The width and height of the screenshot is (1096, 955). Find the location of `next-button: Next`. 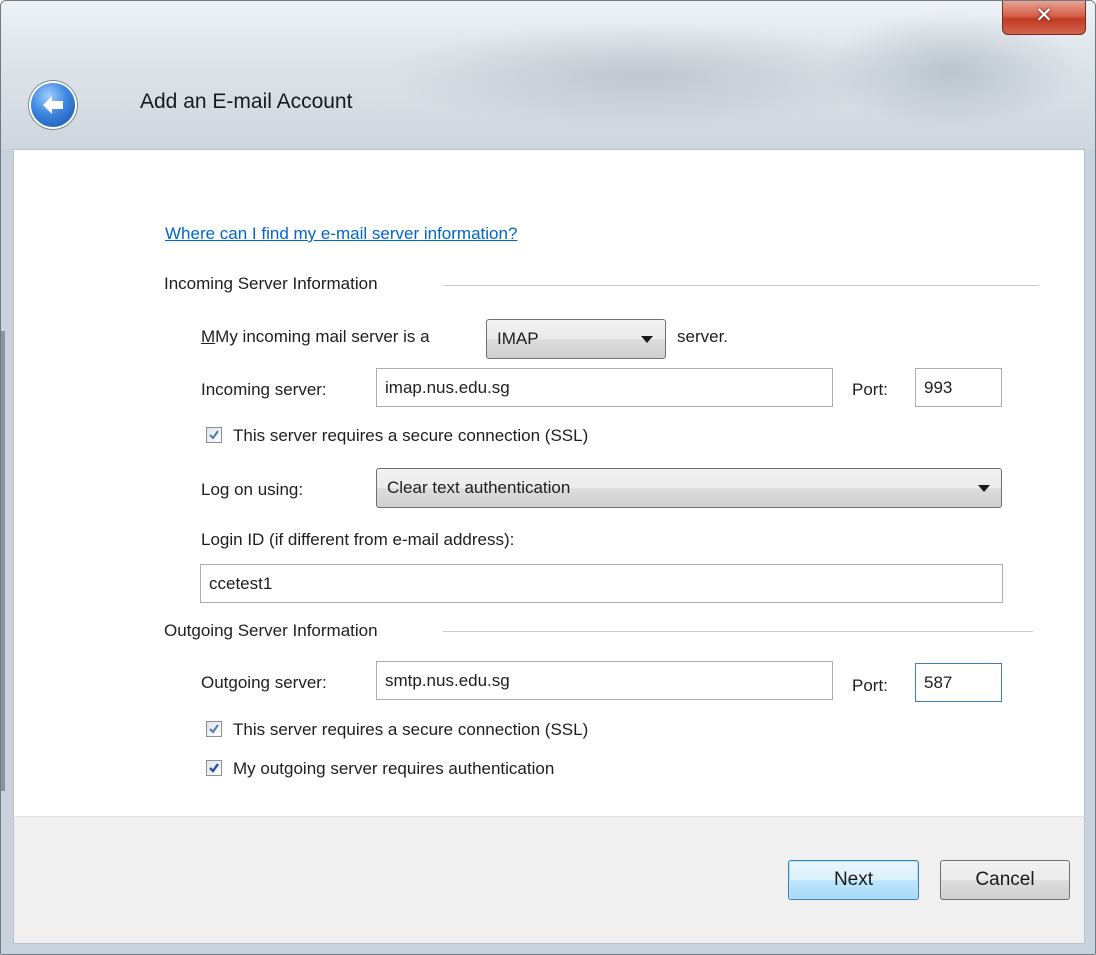

next-button: Next is located at coordinates (853, 880).